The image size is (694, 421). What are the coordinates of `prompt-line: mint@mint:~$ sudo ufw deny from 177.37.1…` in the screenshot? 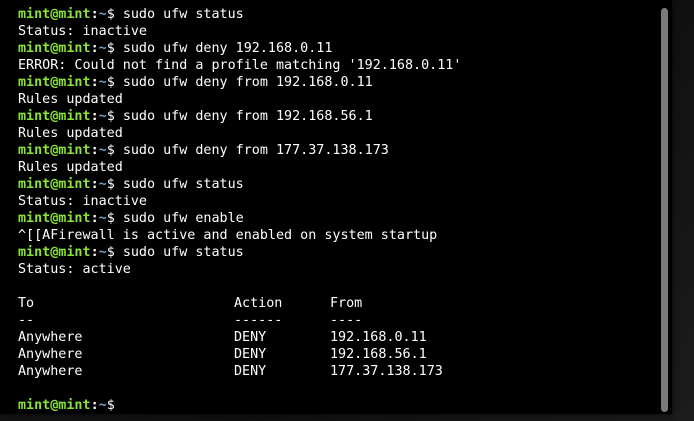 It's located at (338, 150).